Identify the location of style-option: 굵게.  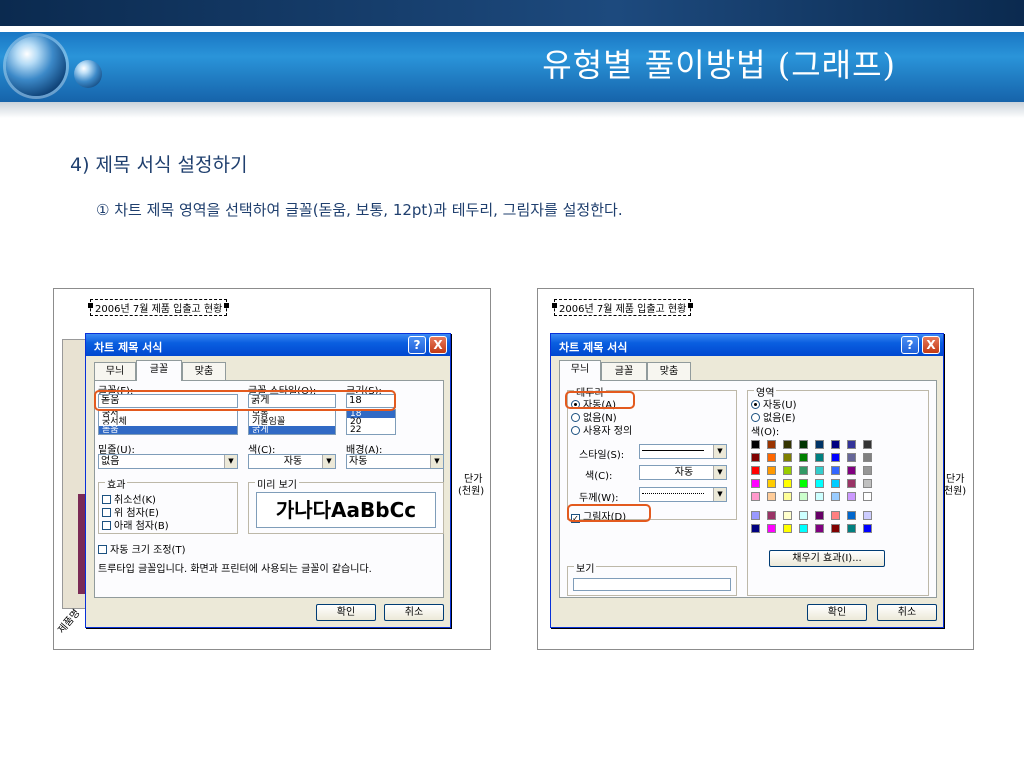
(292, 430).